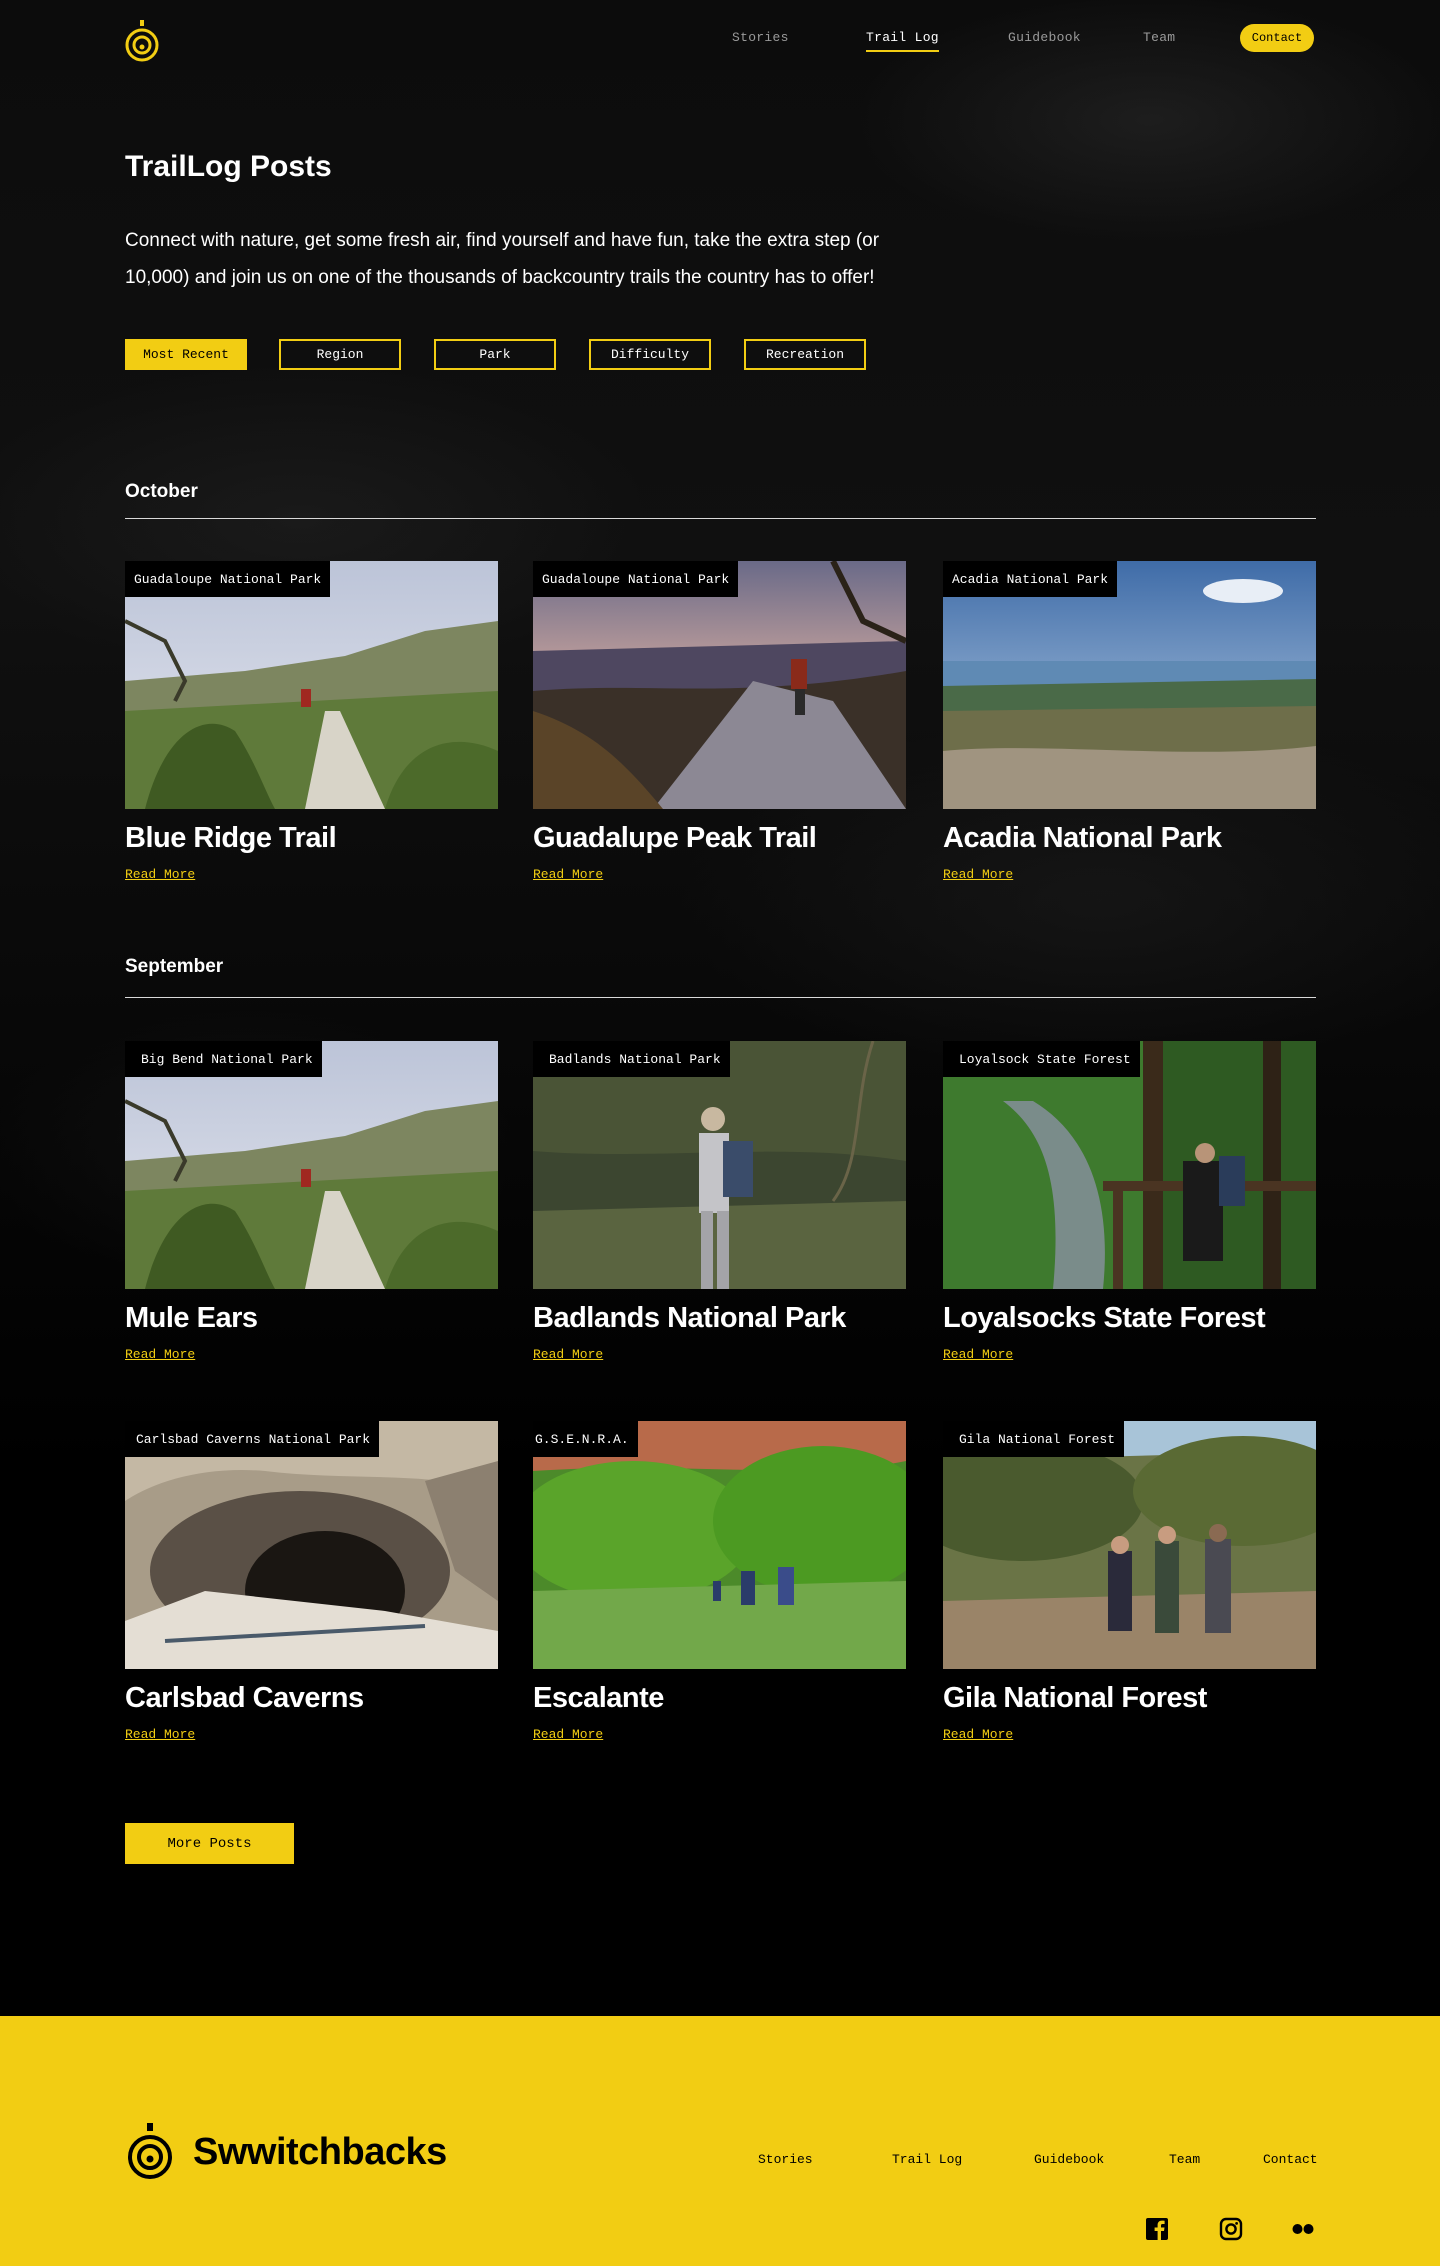  Describe the element at coordinates (1290, 2159) in the screenshot. I see `footer-link-contact: Contact` at that location.